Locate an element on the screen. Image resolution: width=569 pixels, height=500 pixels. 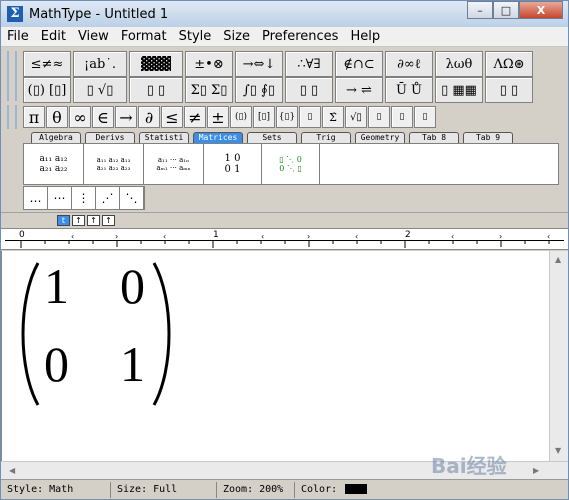
minimize-button: – is located at coordinates (480, 10).